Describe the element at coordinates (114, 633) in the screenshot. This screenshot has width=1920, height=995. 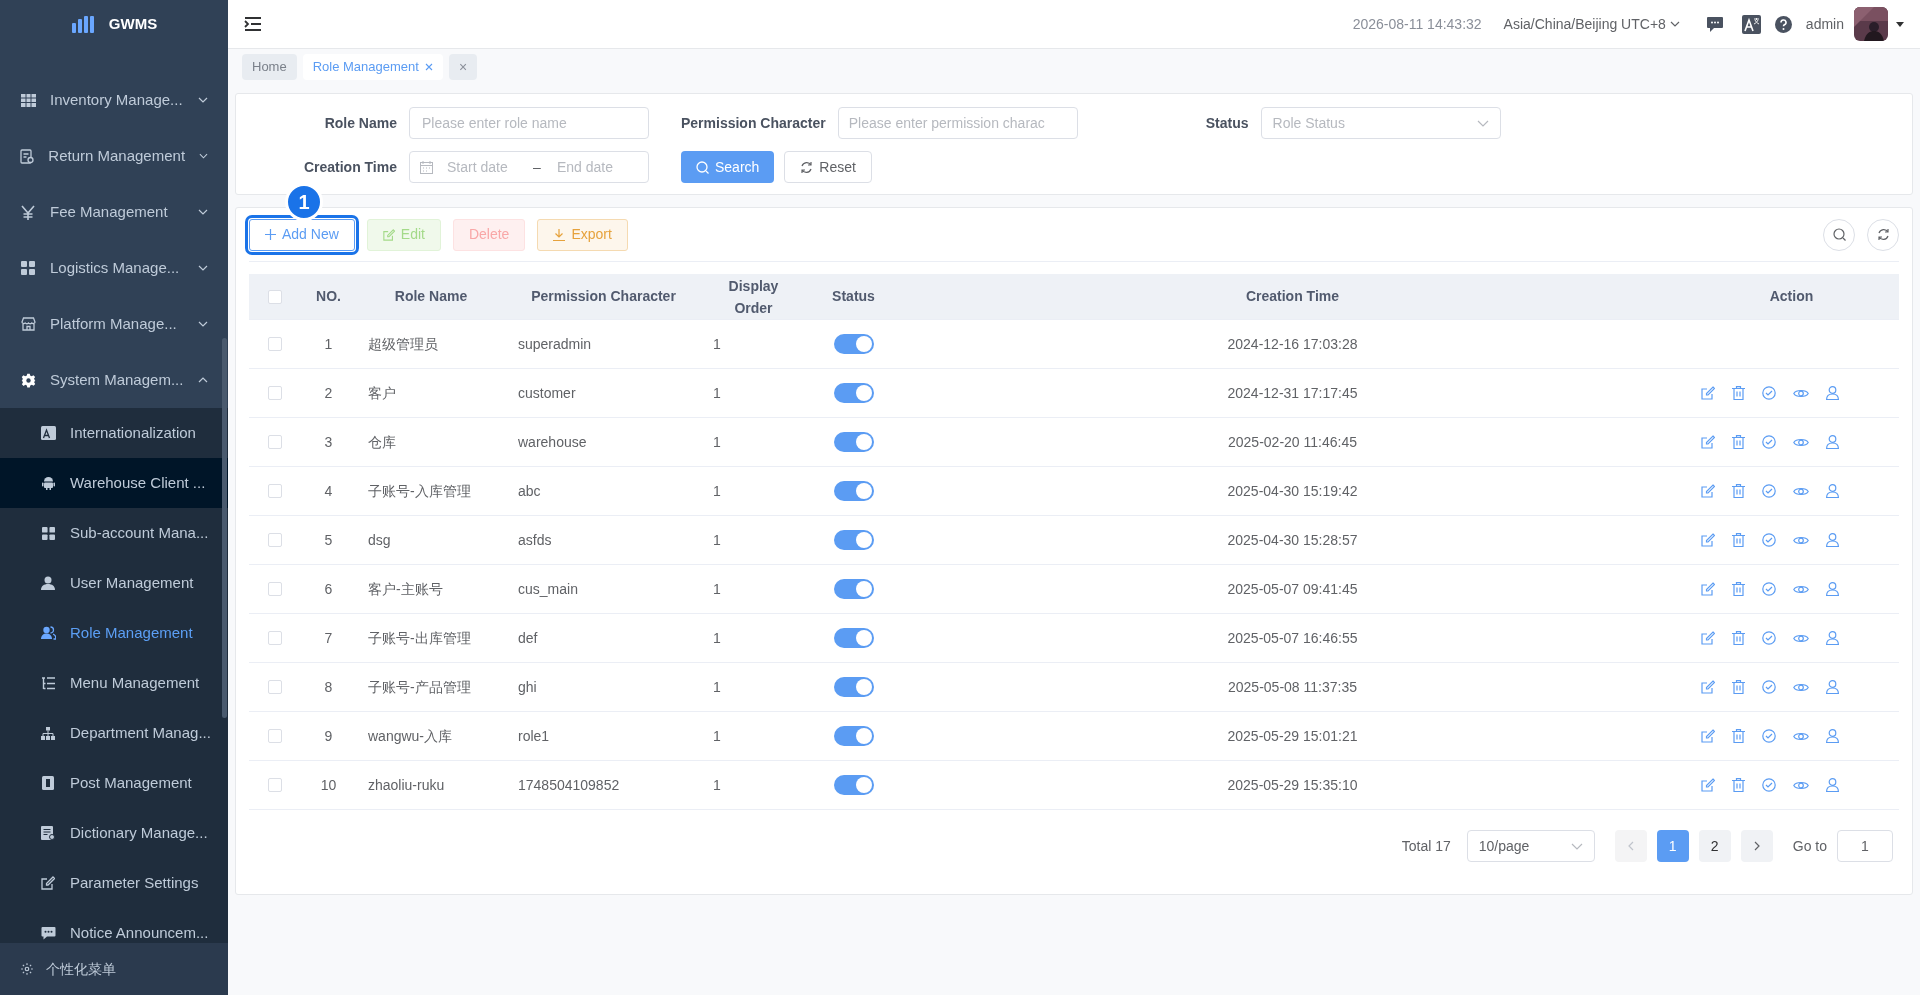
I see `sidebar-item: Role Management` at that location.